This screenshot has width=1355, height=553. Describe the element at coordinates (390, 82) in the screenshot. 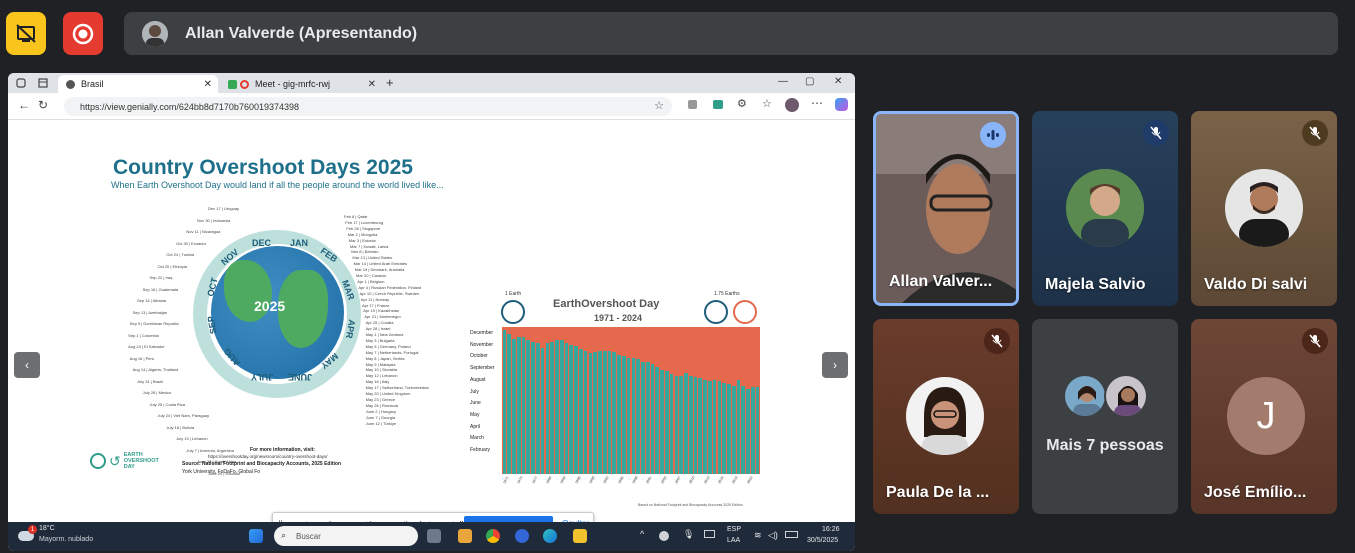

I see `new-tab-button: +` at that location.